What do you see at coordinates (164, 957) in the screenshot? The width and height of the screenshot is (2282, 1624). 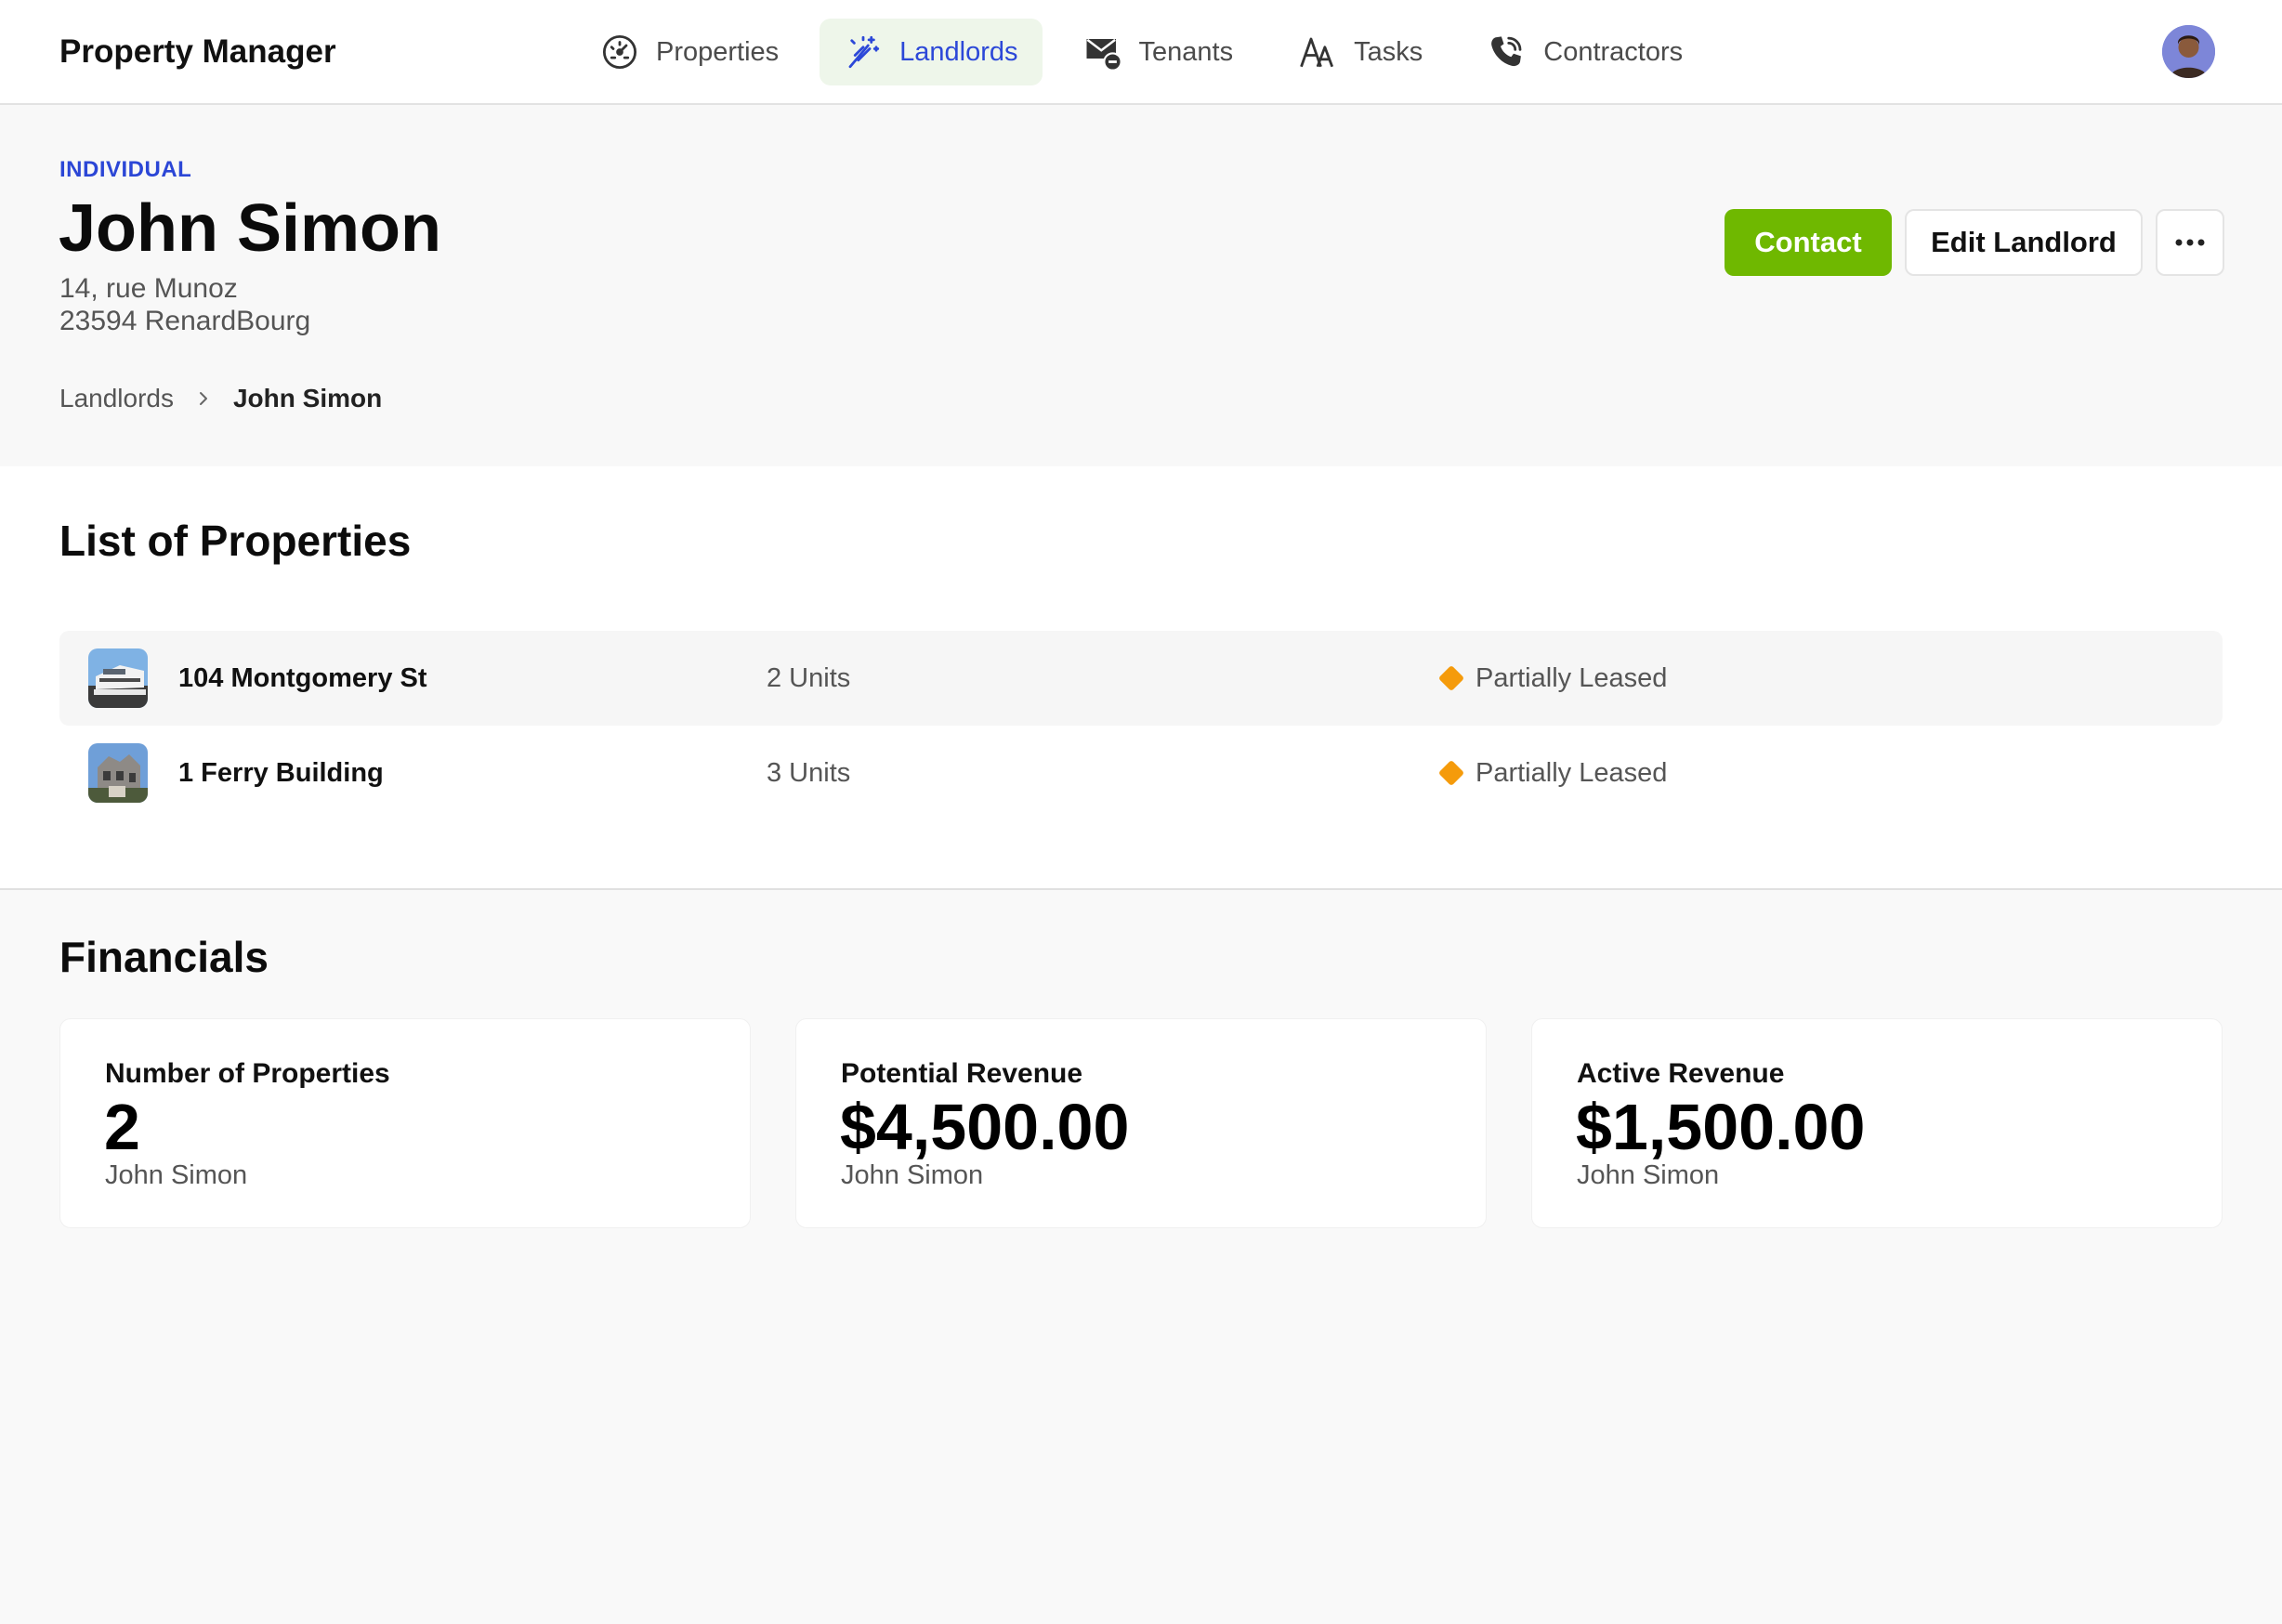 I see `financials-section-title: Financials` at bounding box center [164, 957].